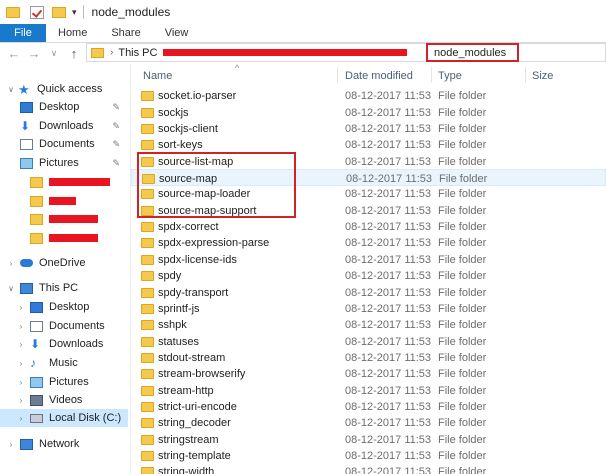  What do you see at coordinates (59, 12) in the screenshot?
I see `new-folder-icon` at bounding box center [59, 12].